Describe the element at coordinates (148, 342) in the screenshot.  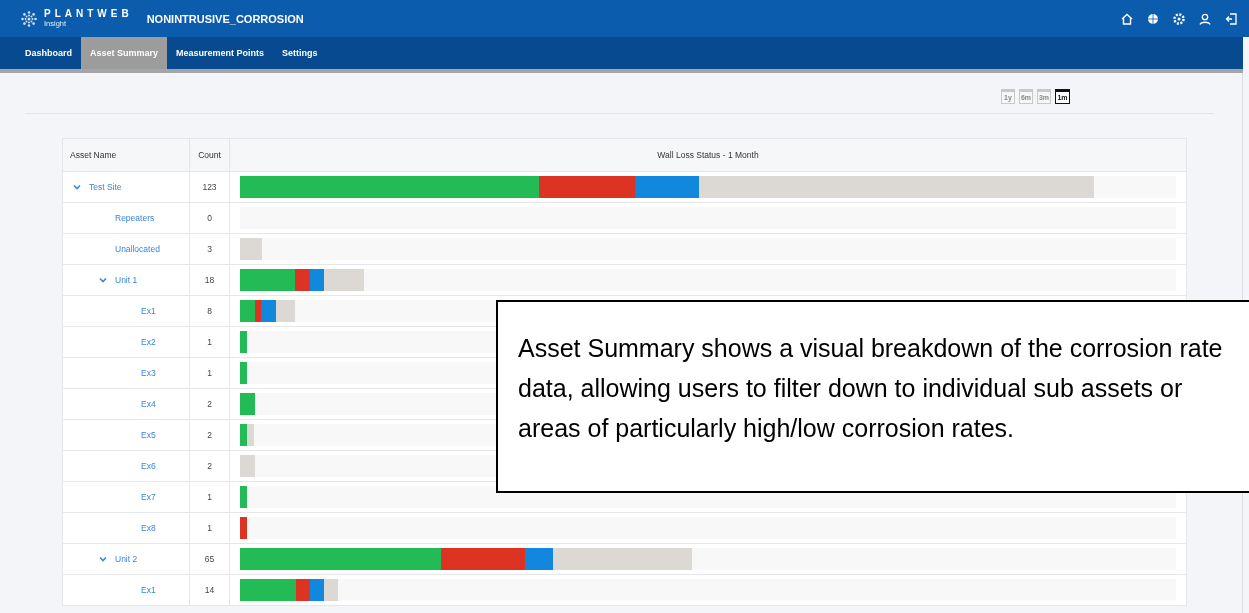
I see `asset-link: Ex2` at that location.